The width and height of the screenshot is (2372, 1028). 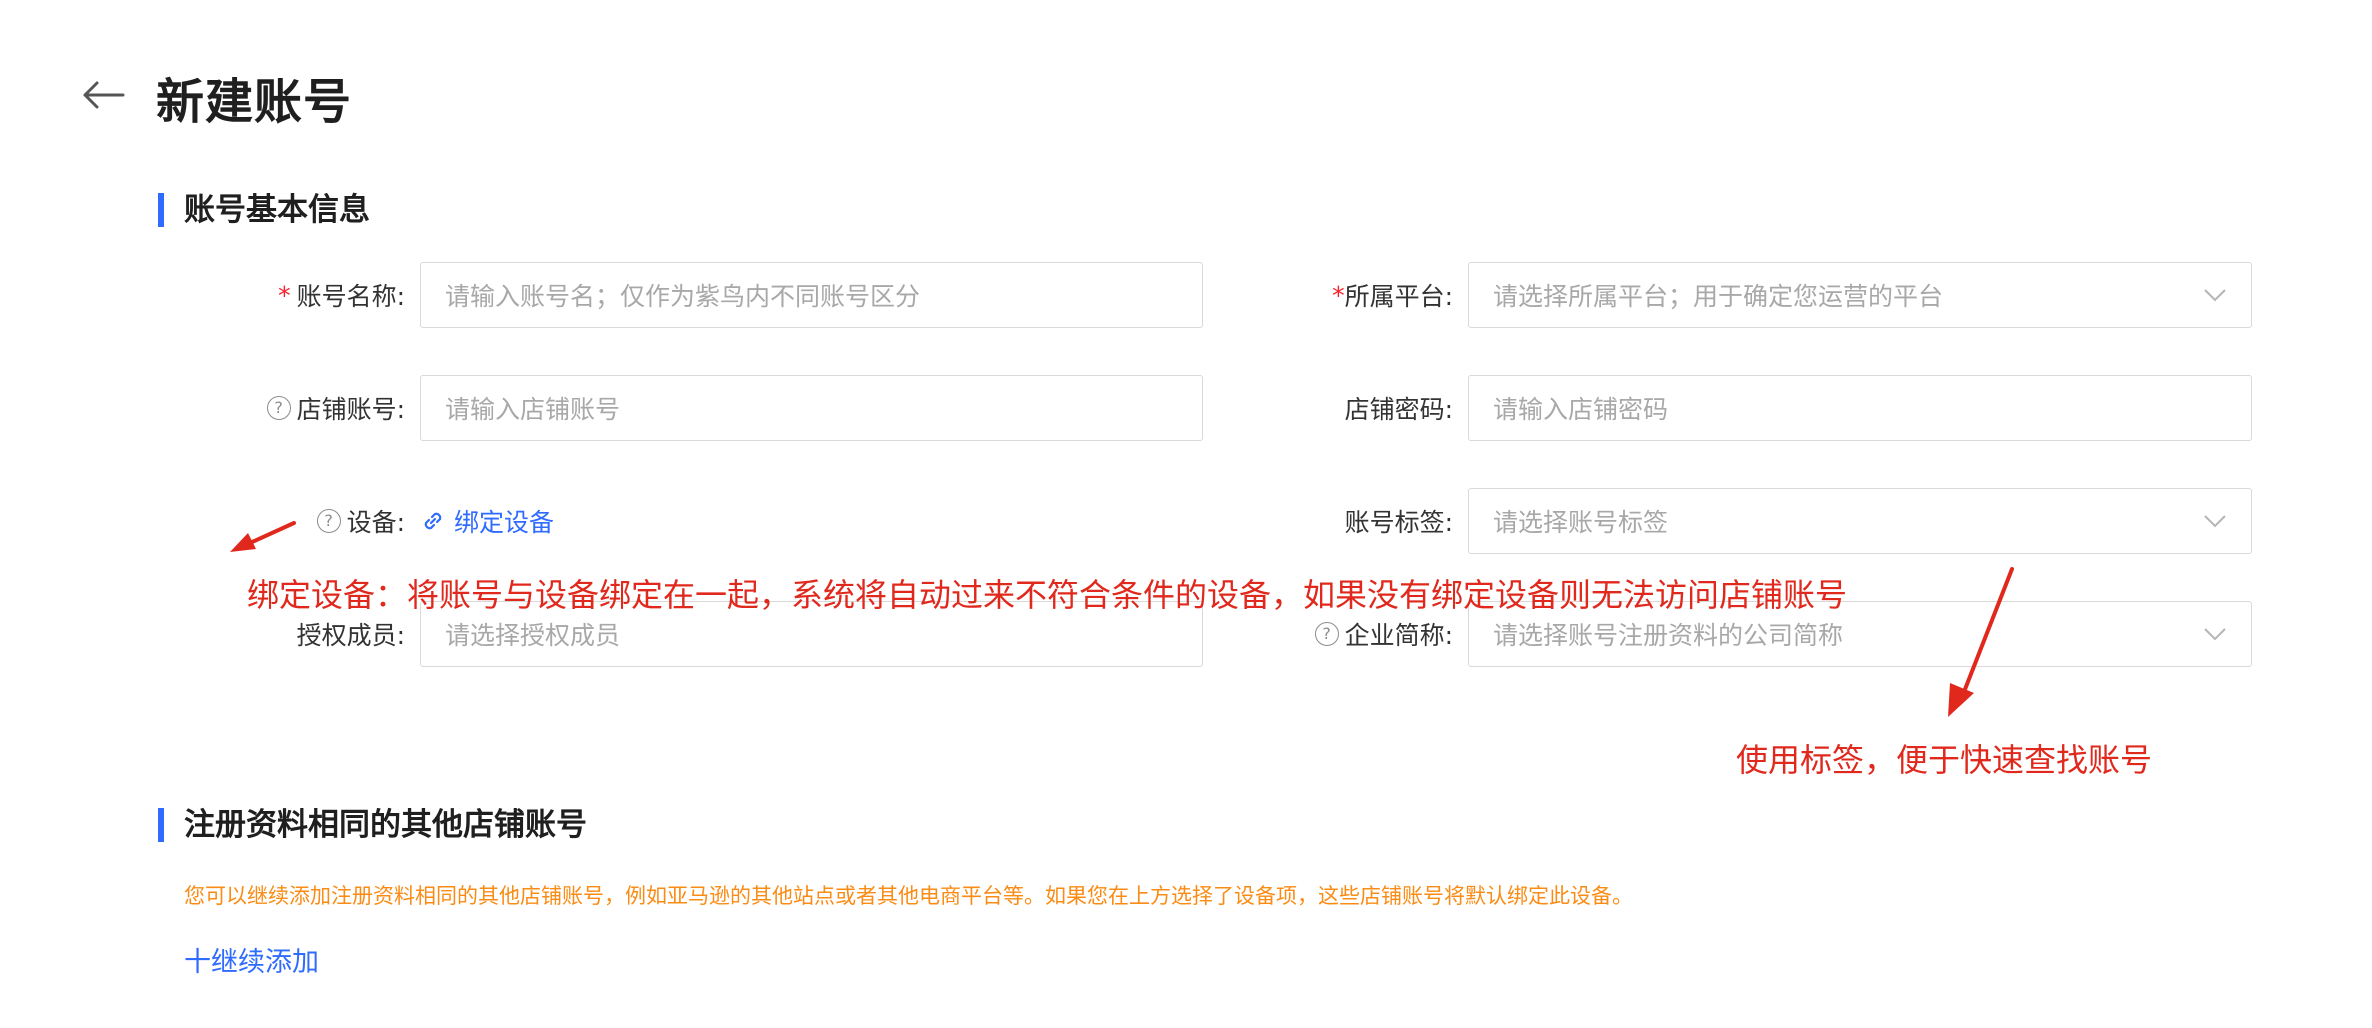 What do you see at coordinates (1581, 522) in the screenshot?
I see `tags-placeholder: 请选择账号标签` at bounding box center [1581, 522].